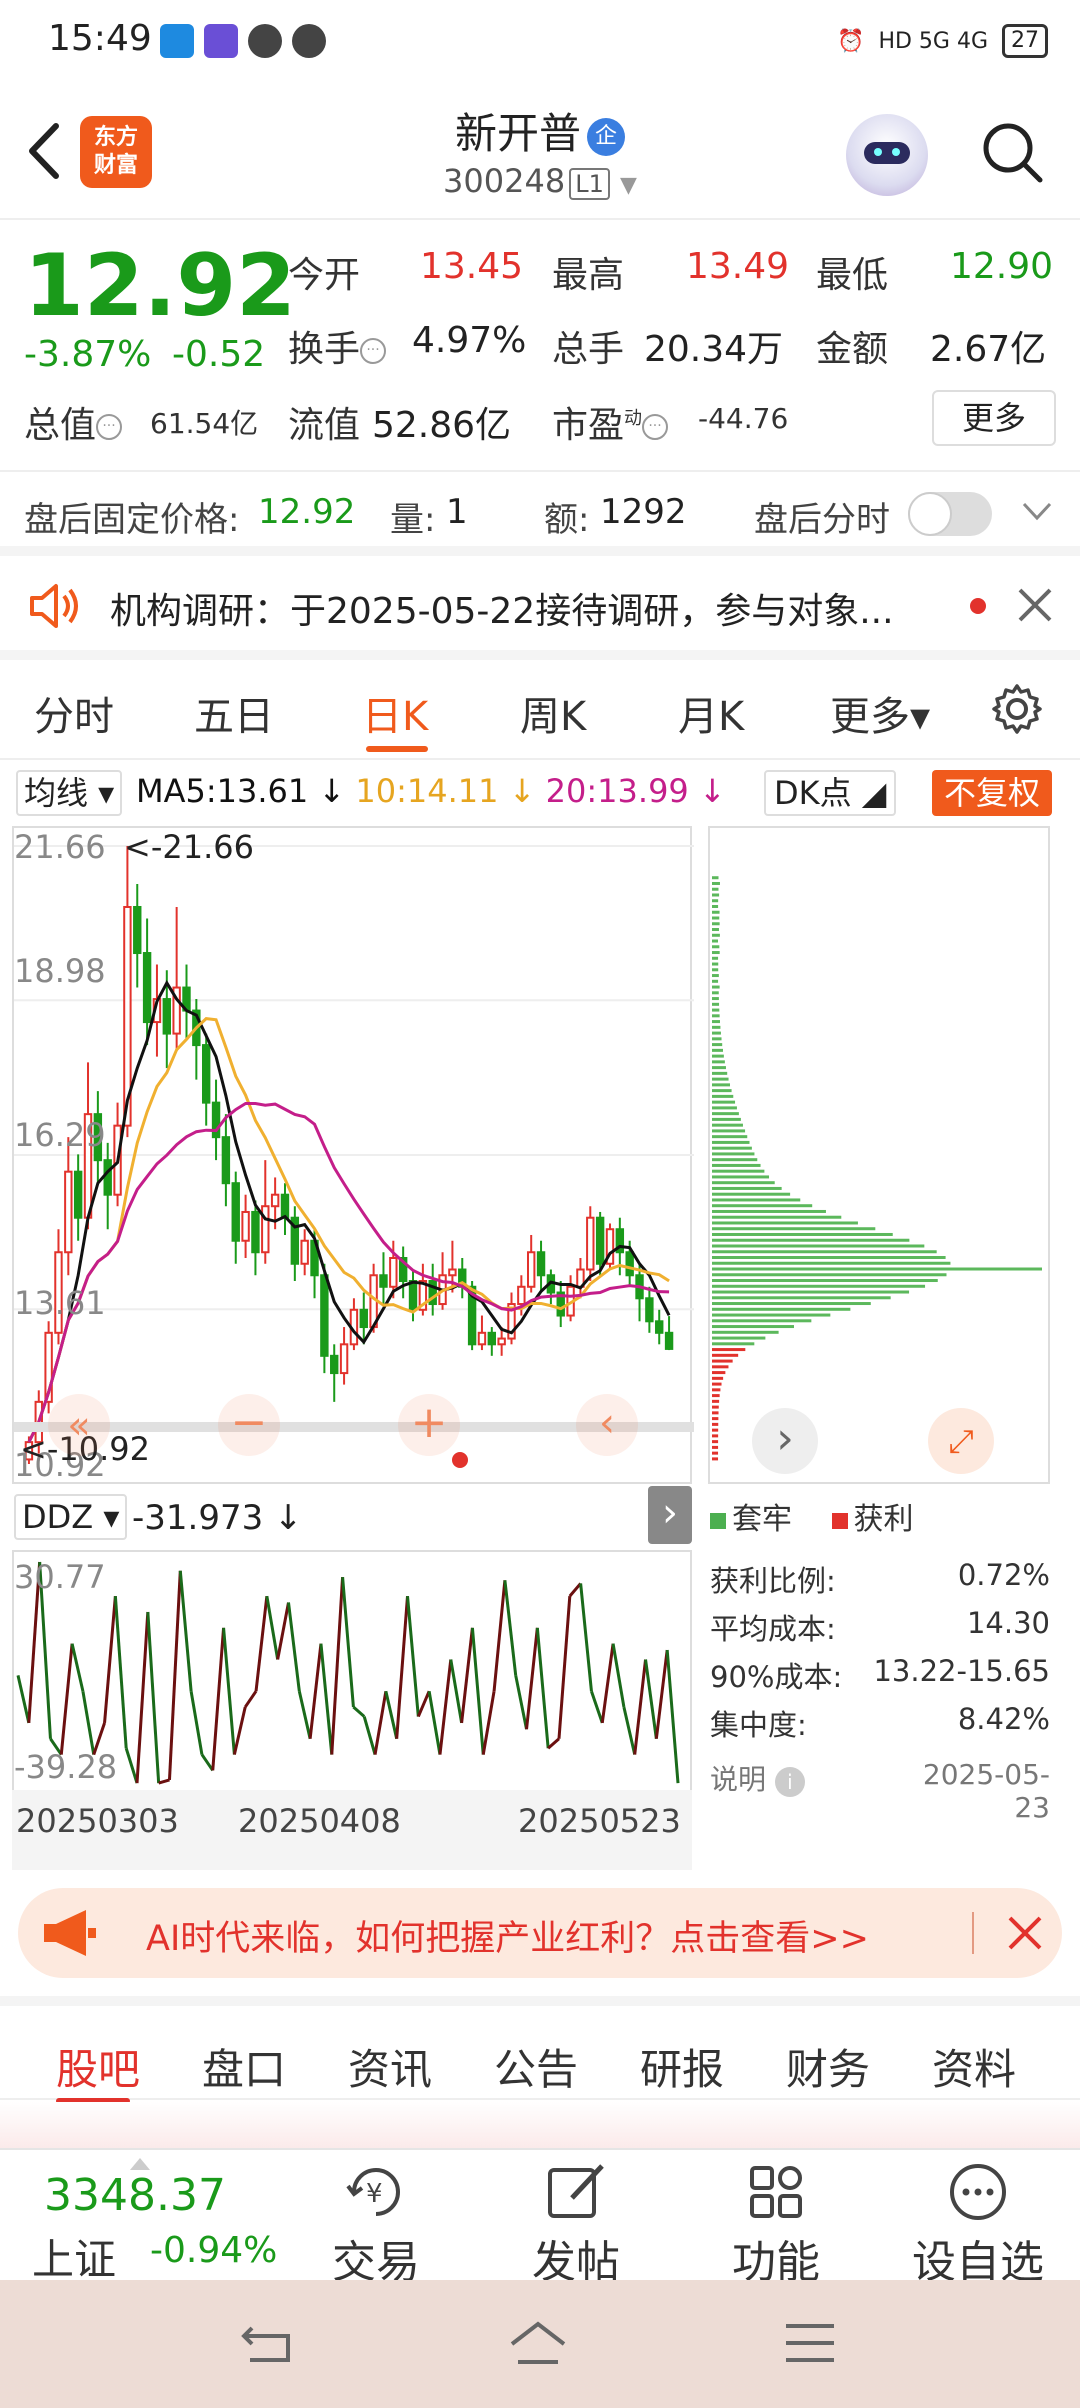 The height and width of the screenshot is (2408, 1080). Describe the element at coordinates (589, 184) in the screenshot. I see `level-badge: L1` at that location.